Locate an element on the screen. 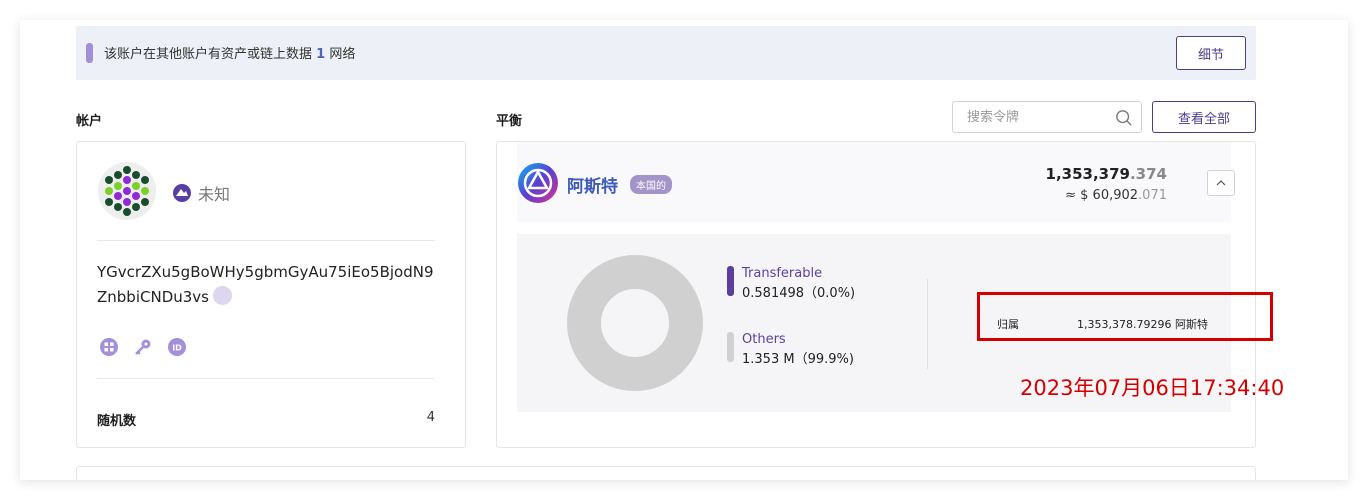 The height and width of the screenshot is (500, 1368). token-amount-int: 1,353,379 is located at coordinates (1087, 174).